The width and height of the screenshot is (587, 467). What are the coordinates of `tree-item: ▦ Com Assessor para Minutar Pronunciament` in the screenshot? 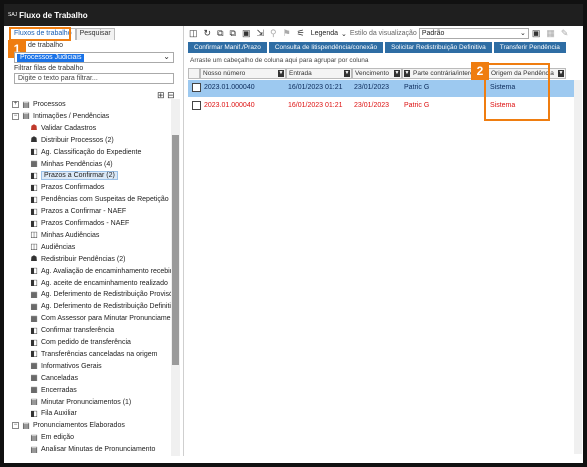 It's located at (103, 318).